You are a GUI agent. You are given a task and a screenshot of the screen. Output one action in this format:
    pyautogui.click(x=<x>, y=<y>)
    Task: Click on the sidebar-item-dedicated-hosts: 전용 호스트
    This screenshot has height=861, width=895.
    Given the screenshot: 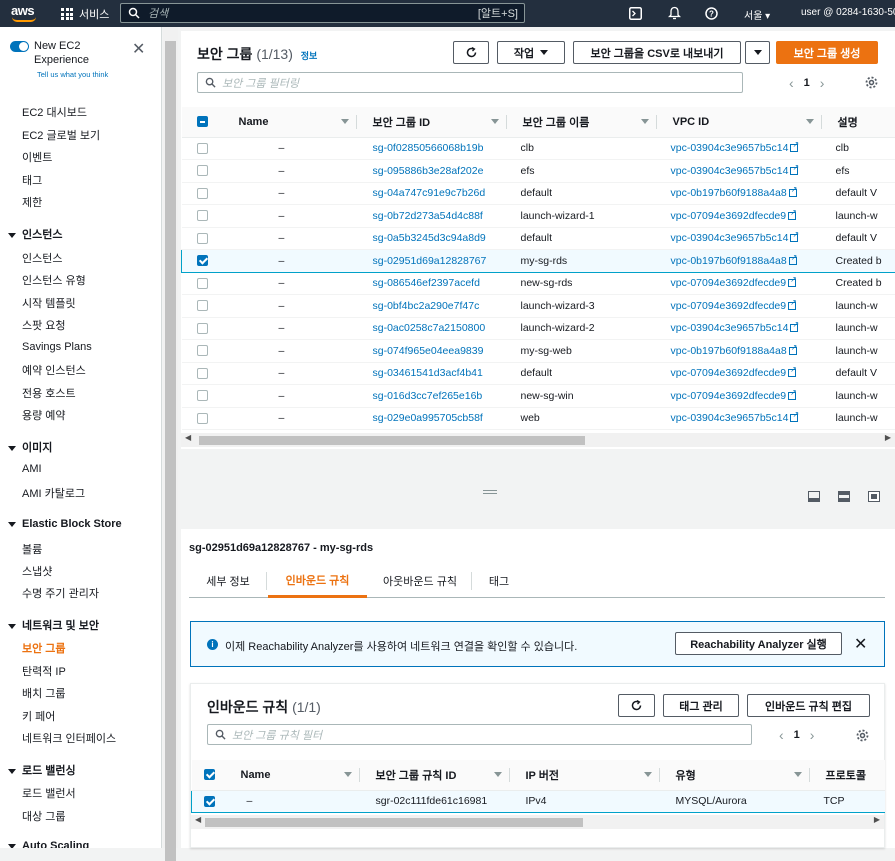 What is the action you would take?
    pyautogui.click(x=49, y=393)
    